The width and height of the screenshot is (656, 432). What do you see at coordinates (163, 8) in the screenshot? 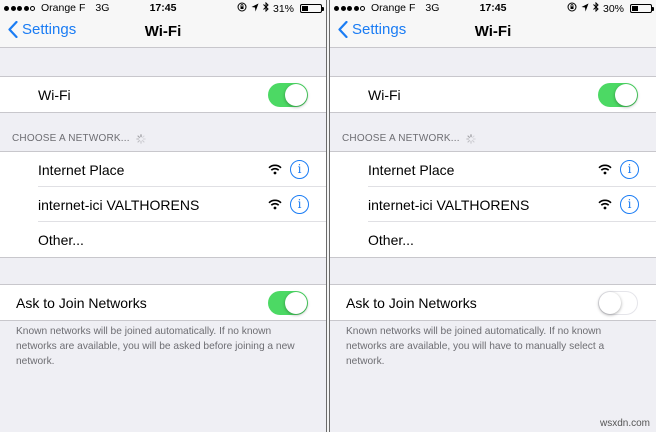
I see `status-bar: Orange F 3G 17:45 31%` at bounding box center [163, 8].